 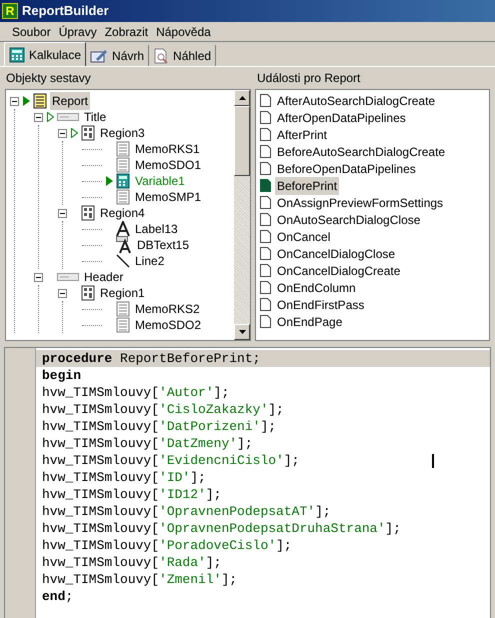 I want to click on event-item: OnAssignPreviewFormSettings, so click(x=360, y=203).